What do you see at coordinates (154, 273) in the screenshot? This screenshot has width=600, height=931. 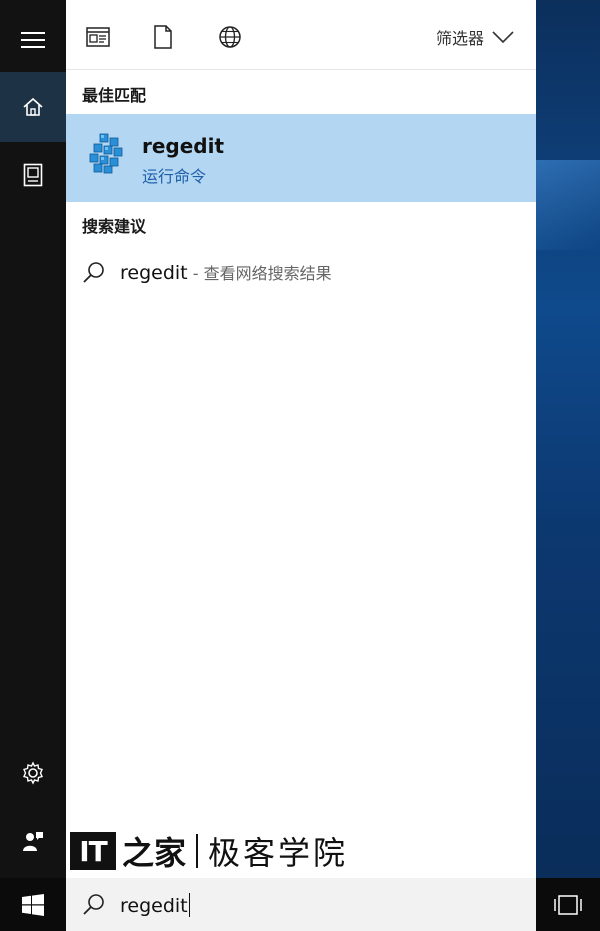 I see `suggestion-query: regedit` at bounding box center [154, 273].